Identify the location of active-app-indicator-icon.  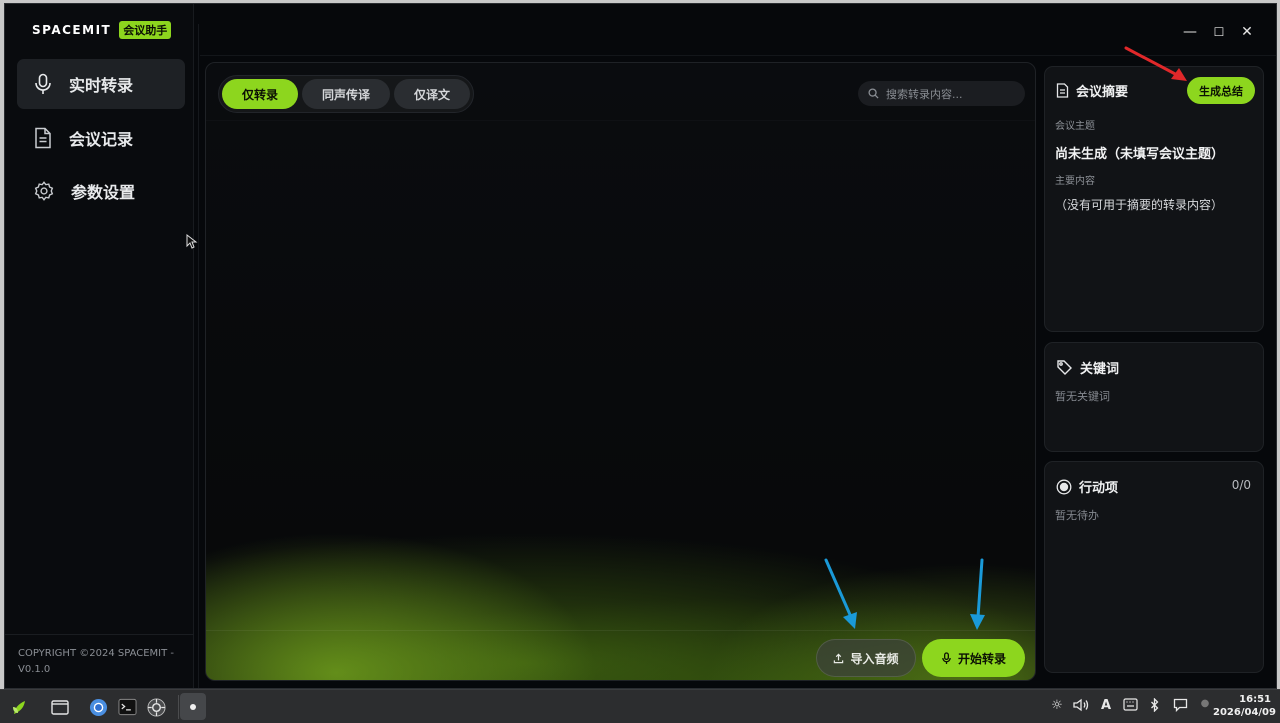
(193, 707).